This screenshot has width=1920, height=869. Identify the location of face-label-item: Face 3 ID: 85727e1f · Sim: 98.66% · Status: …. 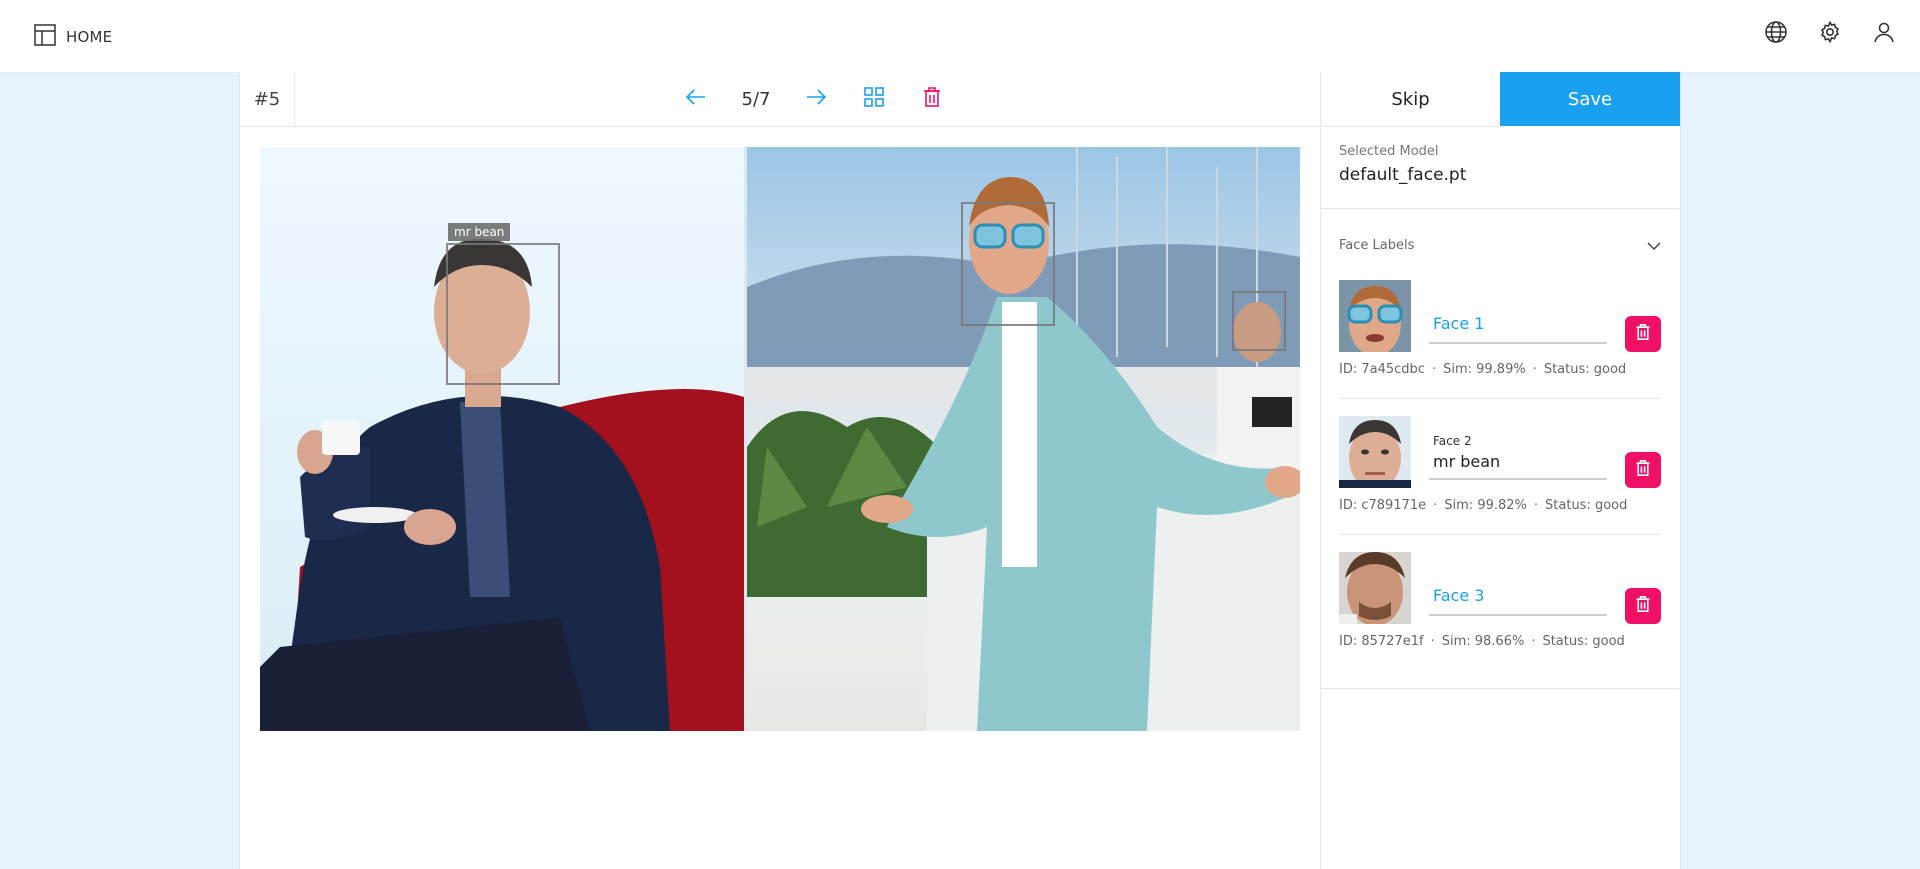
(1500, 620).